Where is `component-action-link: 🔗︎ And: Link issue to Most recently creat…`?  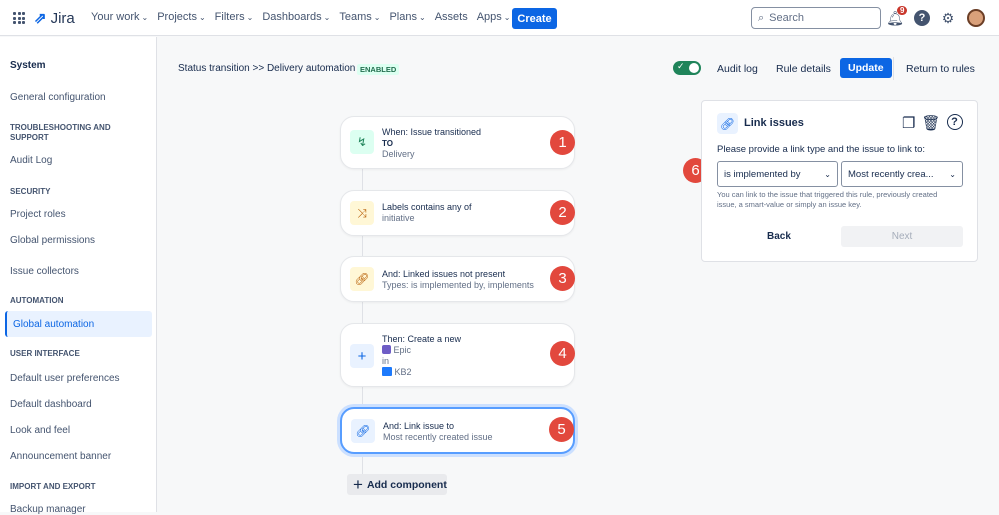 component-action-link: 🔗︎ And: Link issue to Most recently creat… is located at coordinates (457, 430).